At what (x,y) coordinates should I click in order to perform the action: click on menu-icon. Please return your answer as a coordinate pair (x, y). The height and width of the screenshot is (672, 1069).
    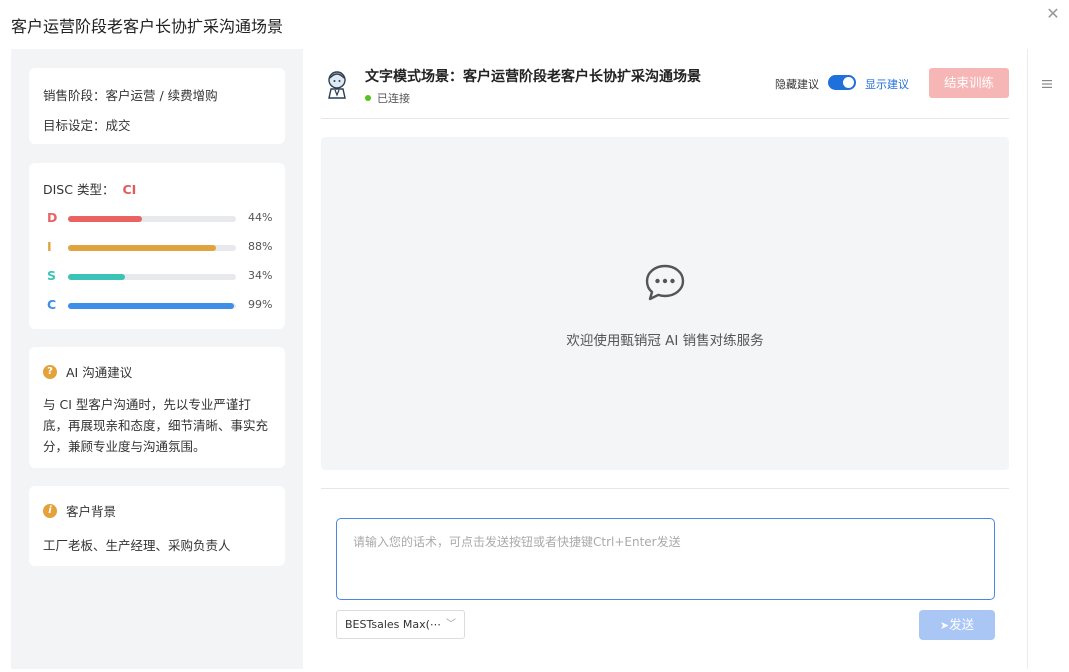
    Looking at the image, I should click on (1047, 84).